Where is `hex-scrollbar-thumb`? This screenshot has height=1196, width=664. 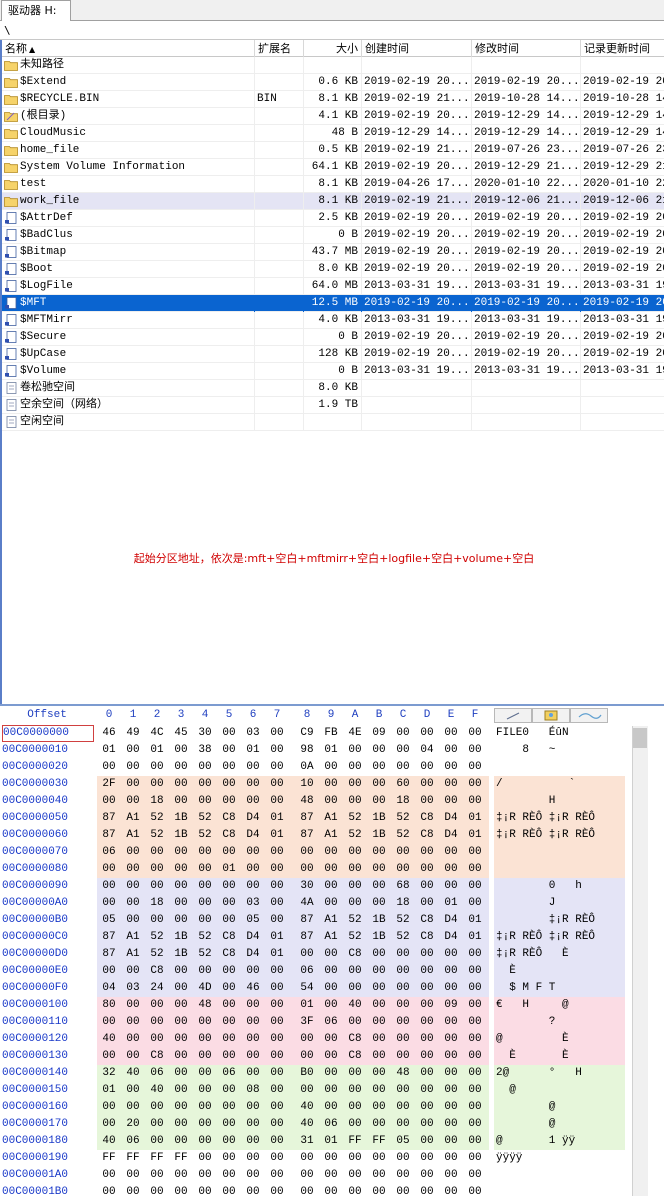 hex-scrollbar-thumb is located at coordinates (640, 738).